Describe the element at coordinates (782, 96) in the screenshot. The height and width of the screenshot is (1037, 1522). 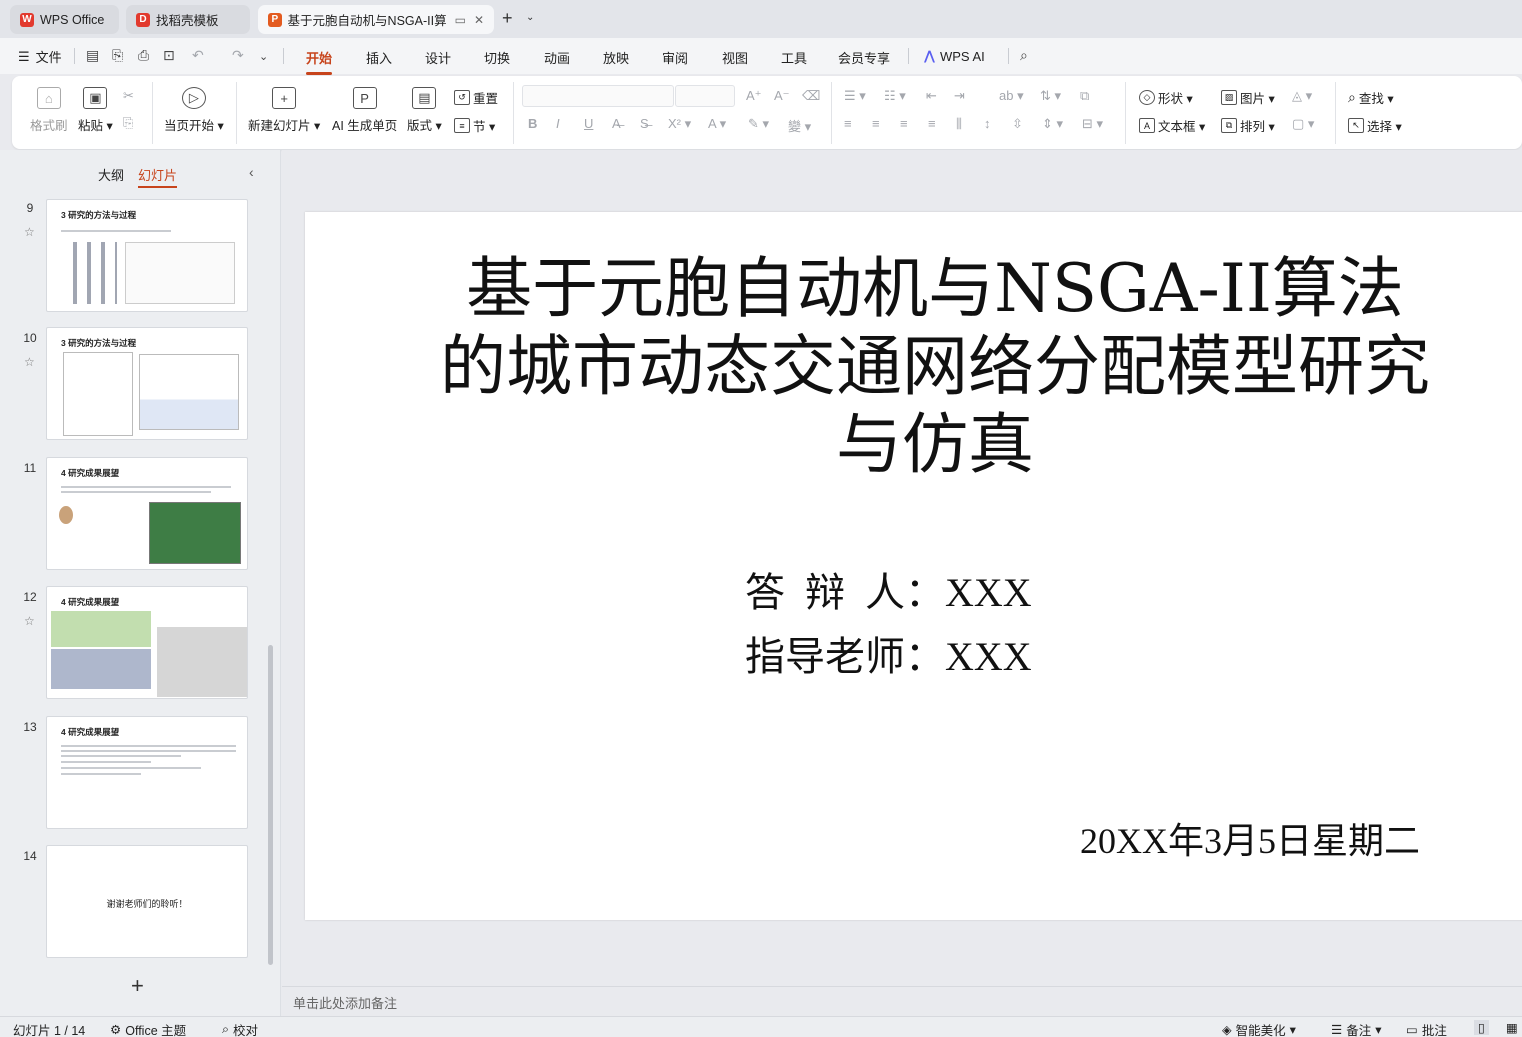
I see `decrease-font-icon: A⁻` at that location.